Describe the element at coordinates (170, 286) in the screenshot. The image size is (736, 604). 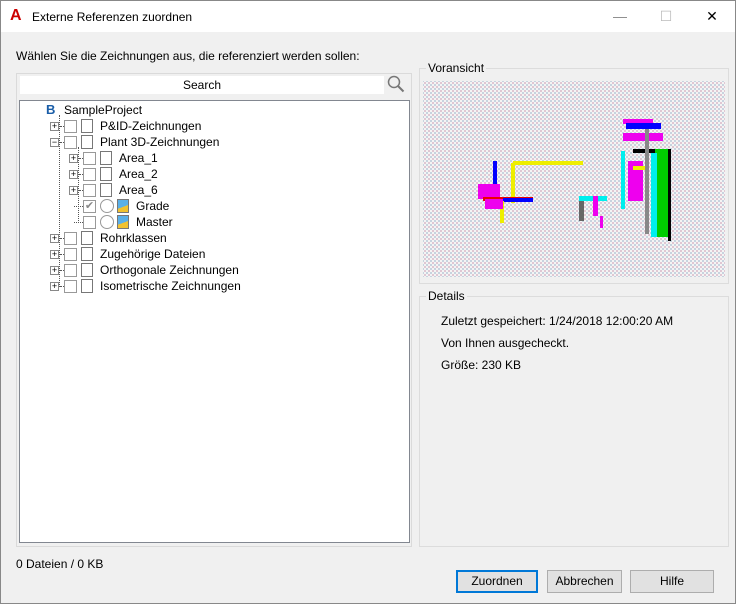
I see `tree-item-label: Isometrische Zeichnungen` at that location.